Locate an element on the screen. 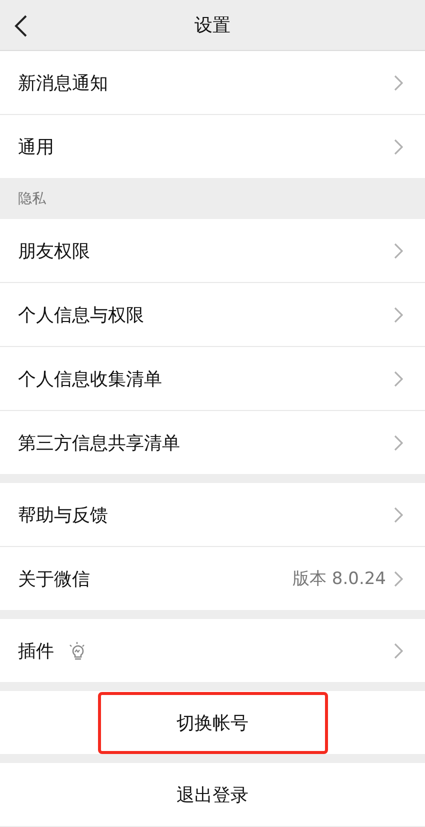 This screenshot has width=425, height=827. back-icon is located at coordinates (21, 26).